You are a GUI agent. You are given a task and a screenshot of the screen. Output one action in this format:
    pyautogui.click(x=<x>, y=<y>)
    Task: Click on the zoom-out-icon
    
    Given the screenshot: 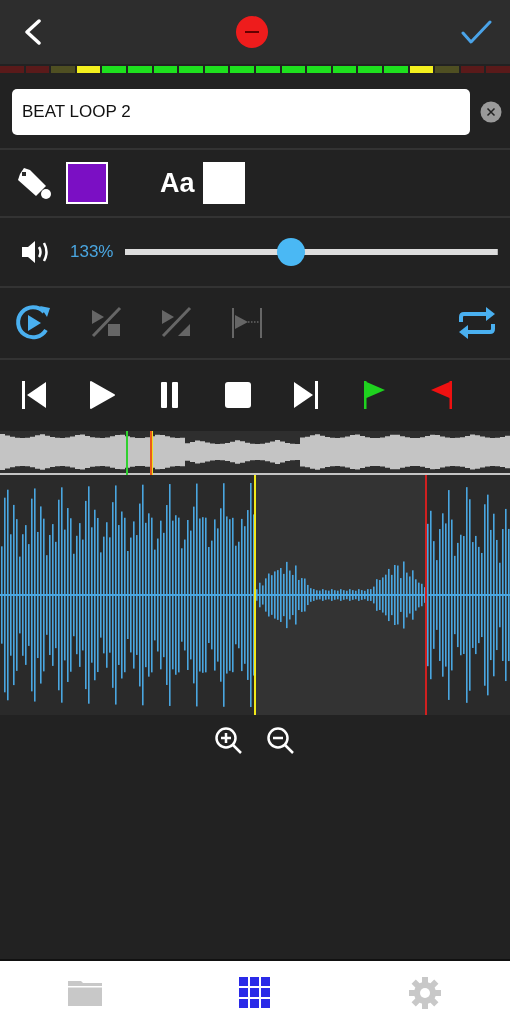 What is the action you would take?
    pyautogui.click(x=281, y=741)
    